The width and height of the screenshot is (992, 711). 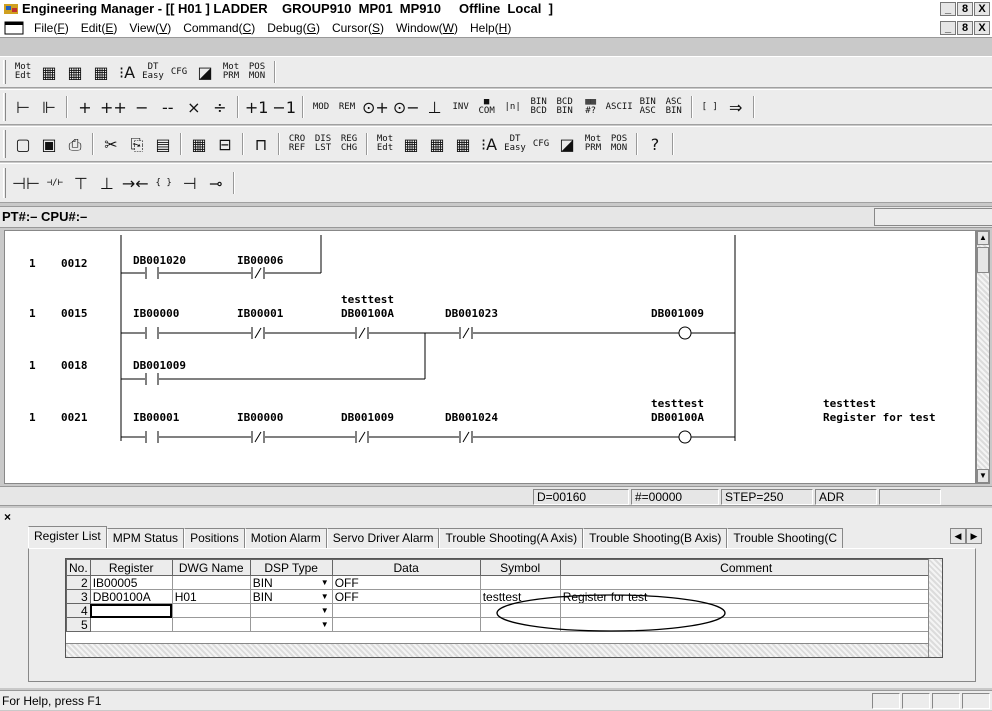 What do you see at coordinates (205, 72) in the screenshot?
I see `toolbar-button: ◪` at bounding box center [205, 72].